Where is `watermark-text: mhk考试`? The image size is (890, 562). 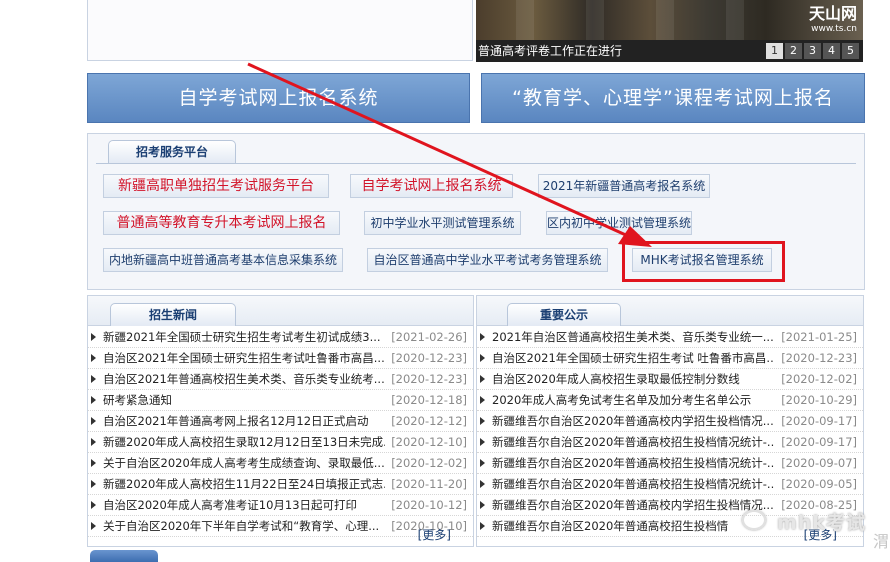
watermark-text: mhk考试 is located at coordinates (821, 523).